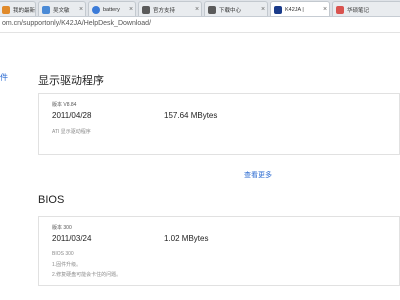 This screenshot has height=300, width=400. What do you see at coordinates (186, 238) in the screenshot?
I see `file-size: 1.02 MBytes` at bounding box center [186, 238].